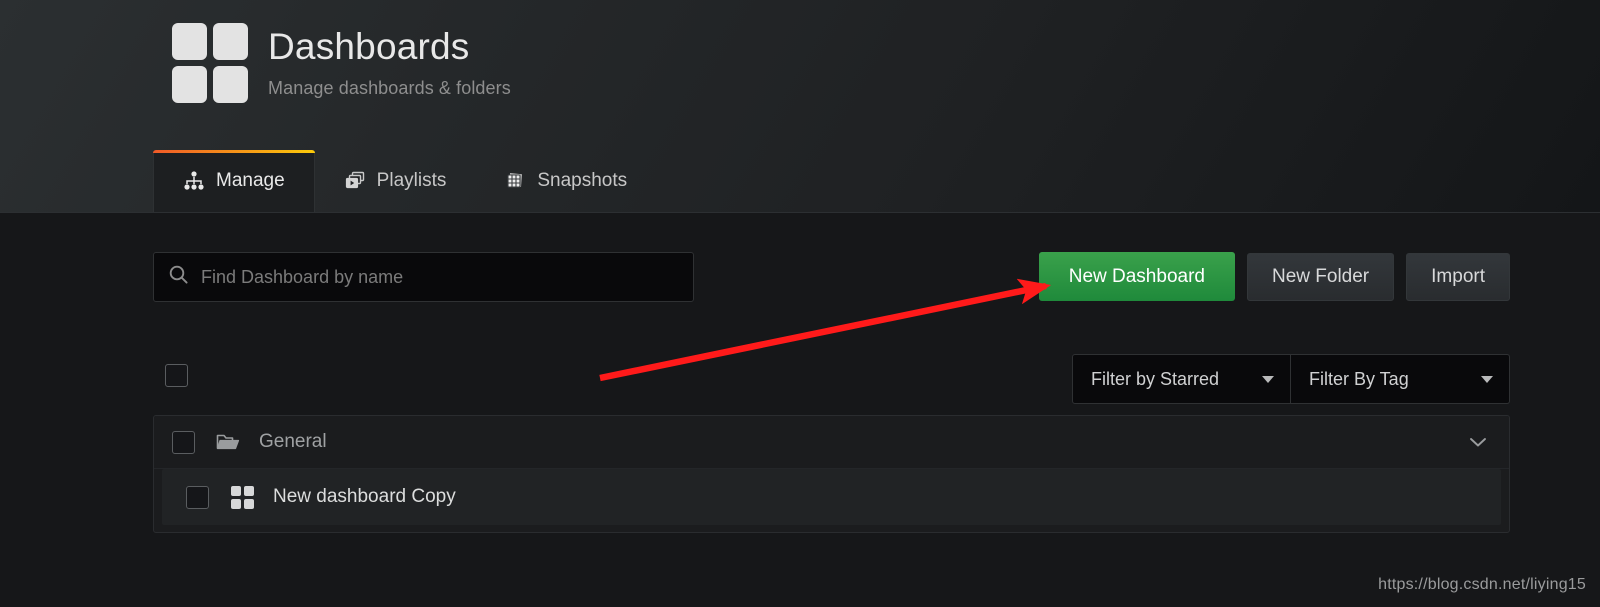  I want to click on tab-snapshots: Snapshots, so click(565, 181).